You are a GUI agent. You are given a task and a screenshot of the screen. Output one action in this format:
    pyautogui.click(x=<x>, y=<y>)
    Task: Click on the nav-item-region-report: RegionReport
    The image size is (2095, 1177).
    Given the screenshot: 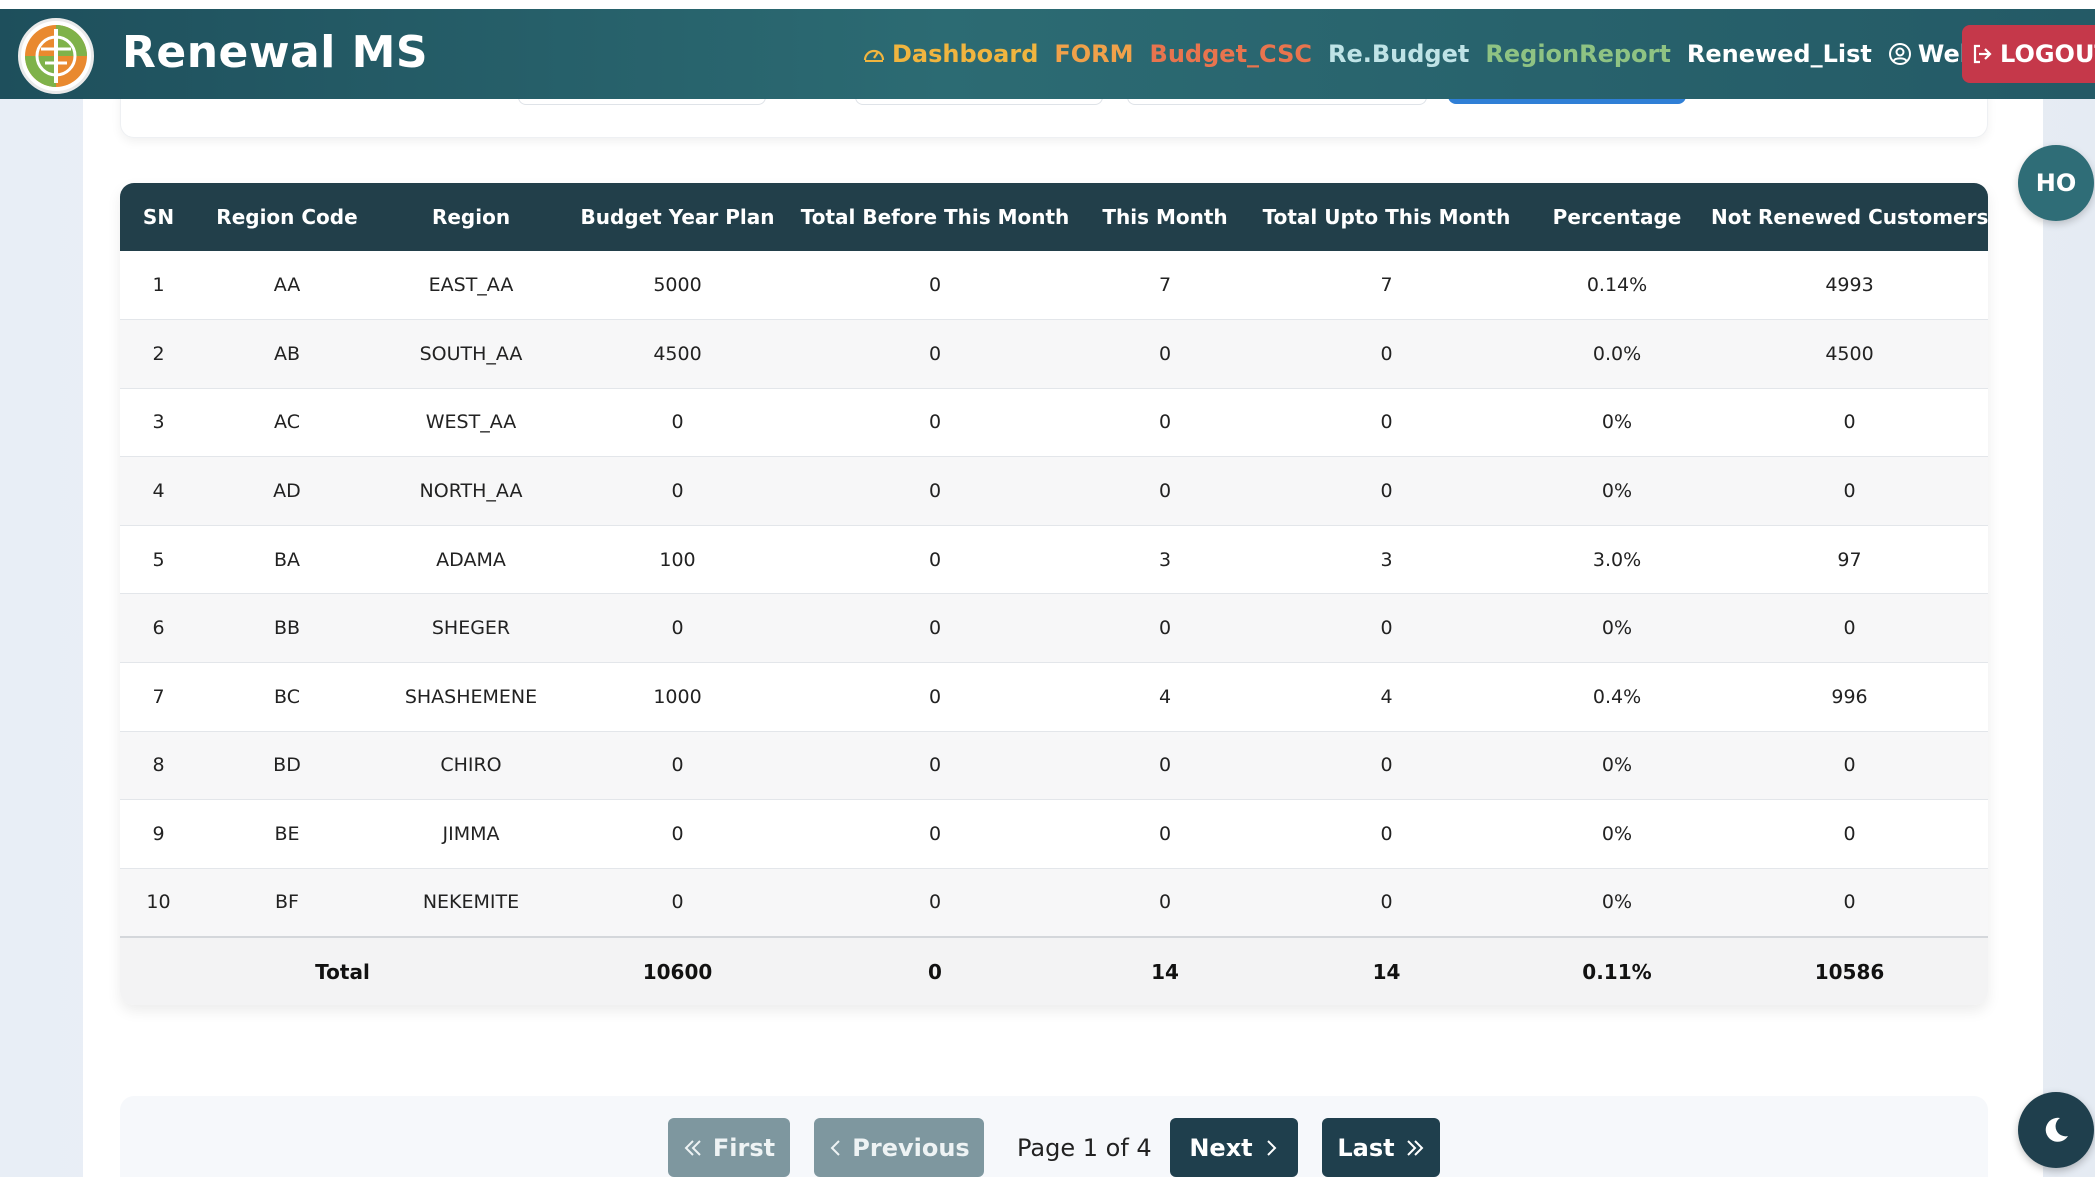 What is the action you would take?
    pyautogui.click(x=1577, y=54)
    